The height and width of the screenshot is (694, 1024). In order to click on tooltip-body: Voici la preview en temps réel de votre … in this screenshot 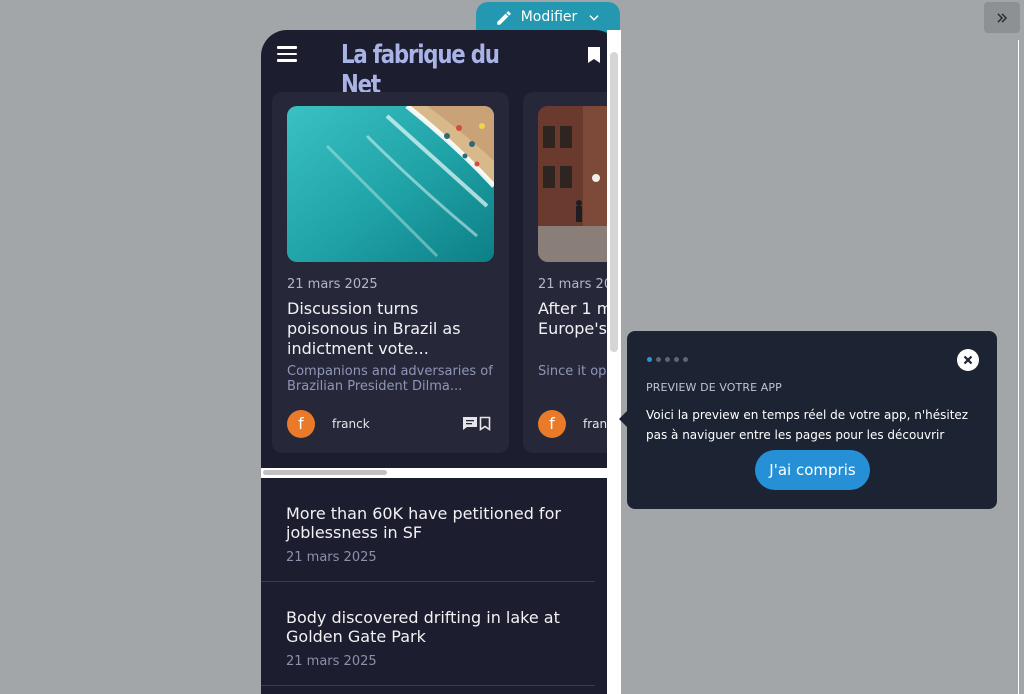, I will do `click(807, 425)`.